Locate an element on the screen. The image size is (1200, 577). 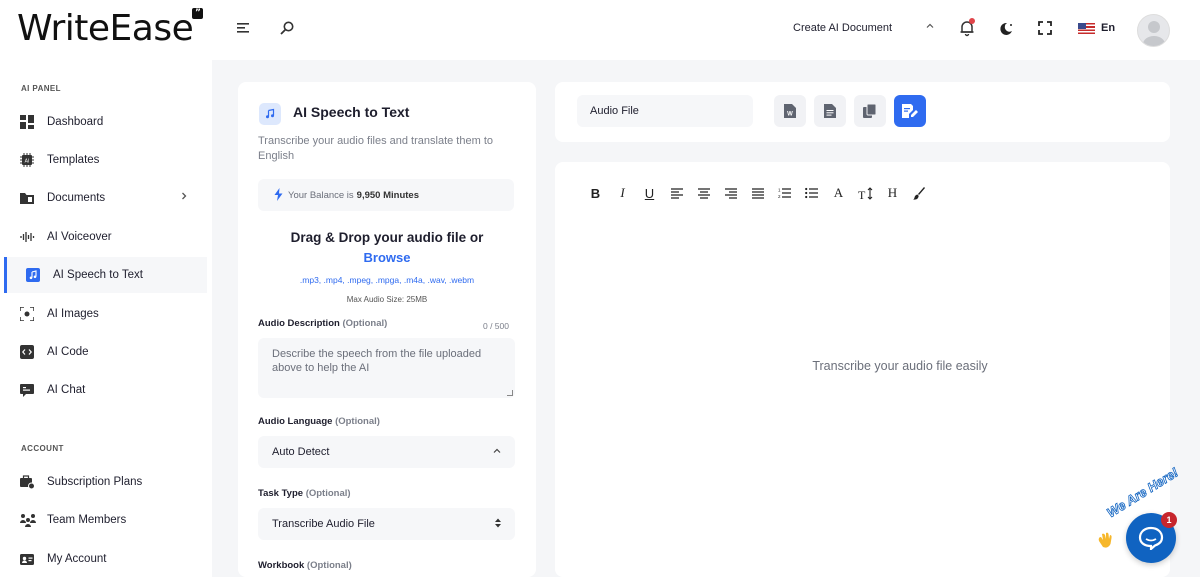
sidebar-item-ai-voiceover: AI Voiceover is located at coordinates (105, 237).